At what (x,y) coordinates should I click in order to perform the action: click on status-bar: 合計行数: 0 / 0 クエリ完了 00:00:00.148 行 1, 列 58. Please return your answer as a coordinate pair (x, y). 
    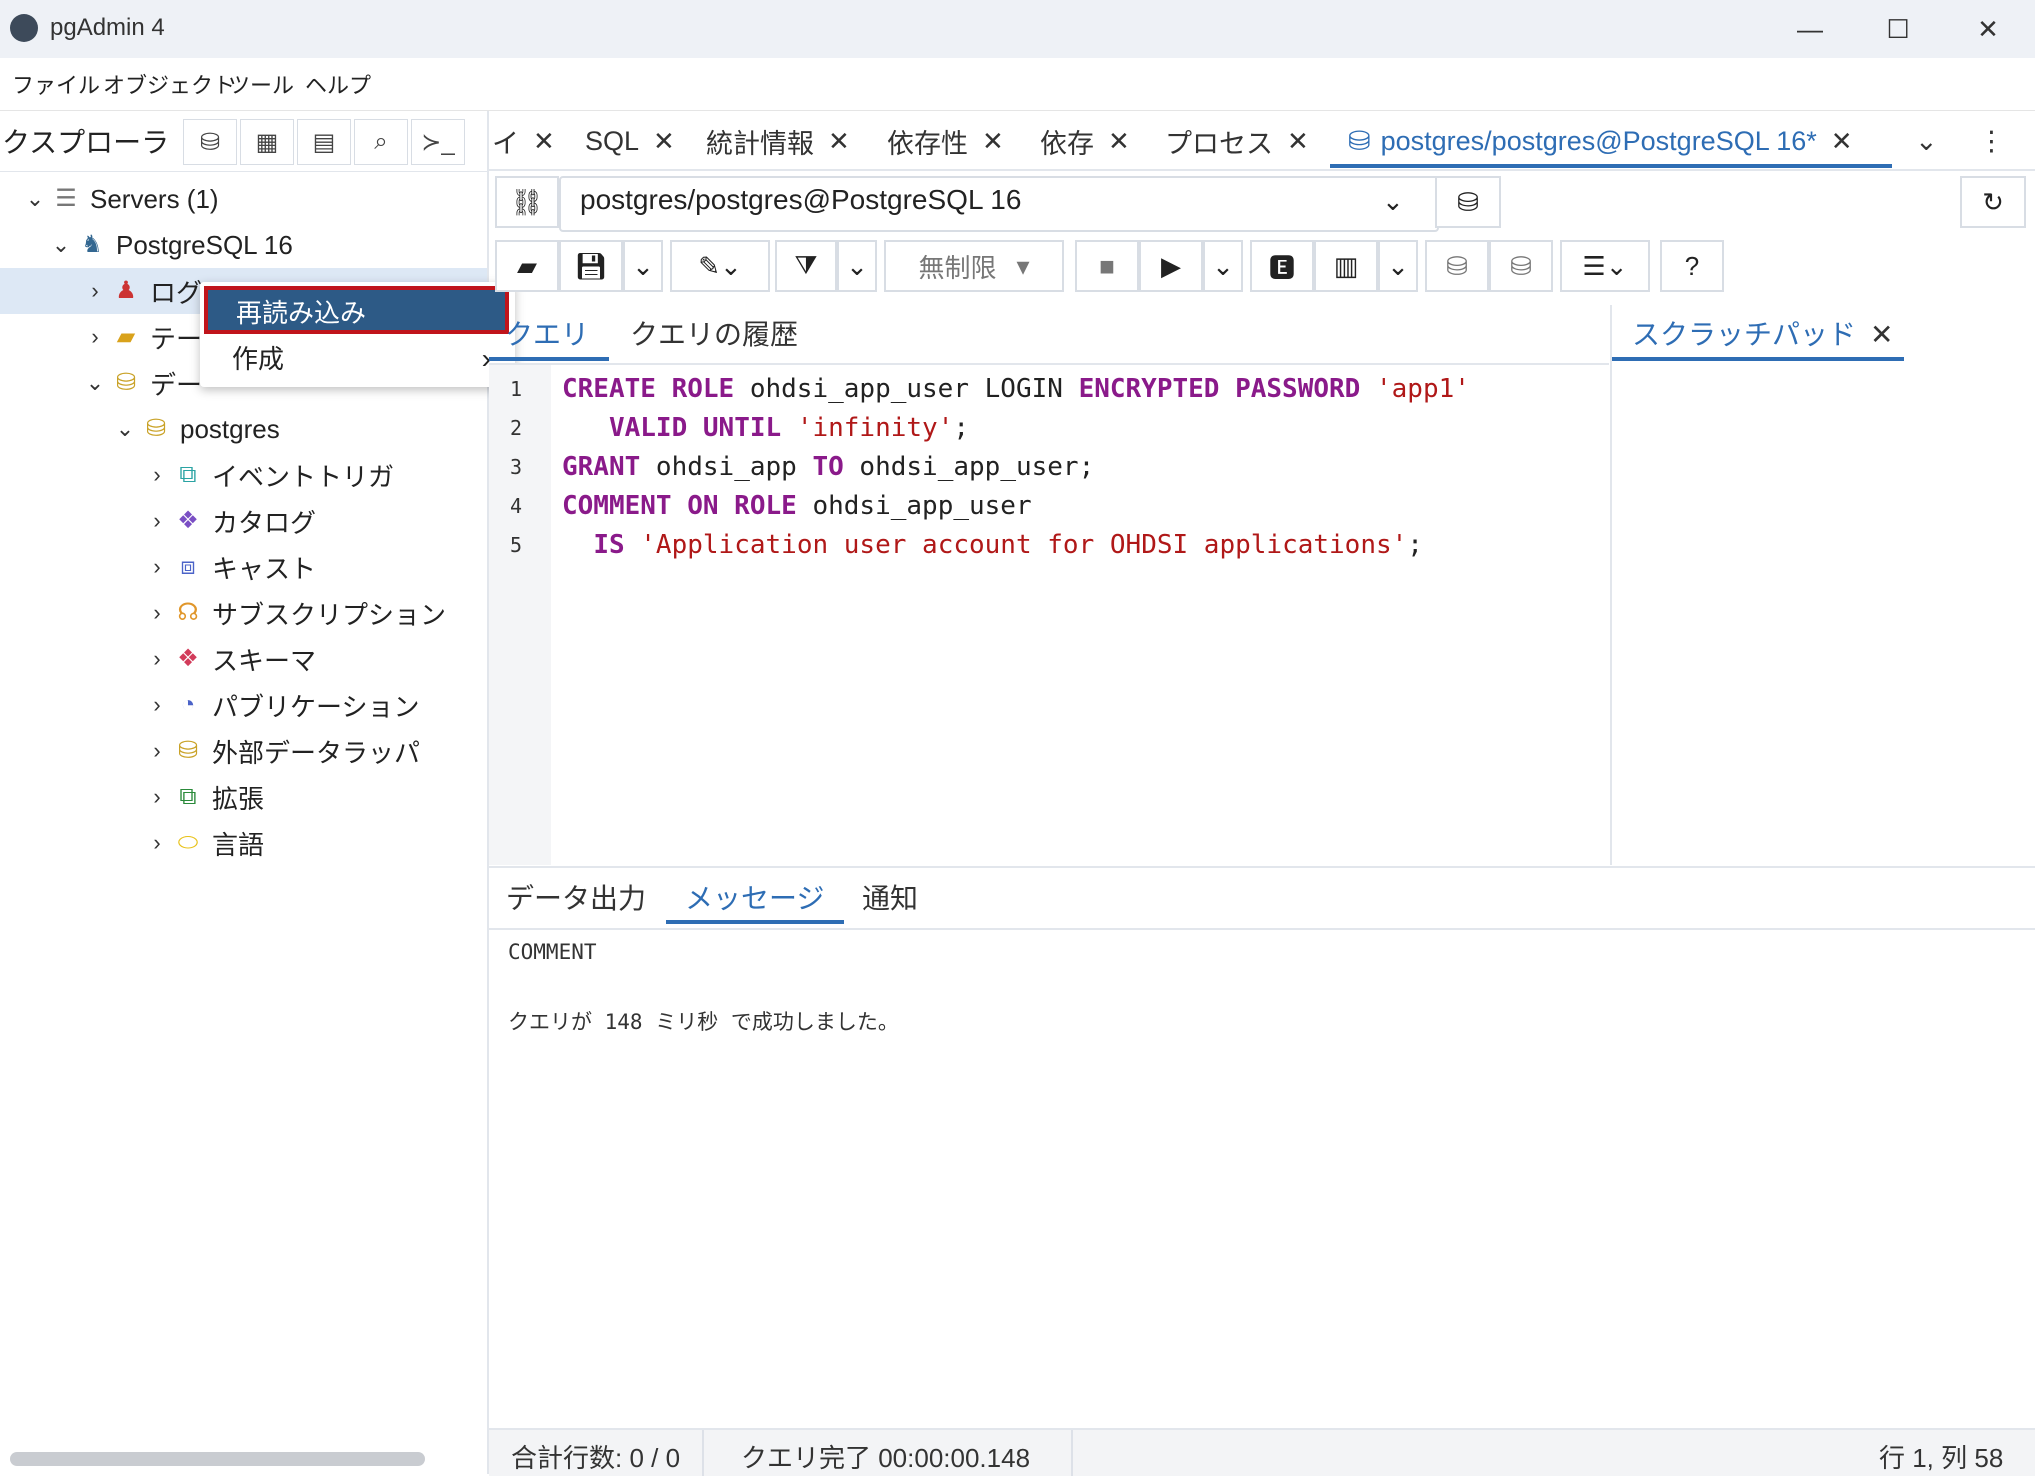
    Looking at the image, I should click on (1262, 1452).